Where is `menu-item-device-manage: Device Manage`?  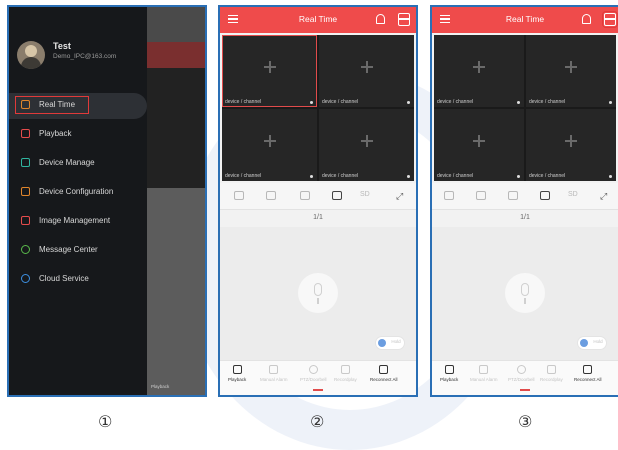 menu-item-device-manage: Device Manage is located at coordinates (78, 164).